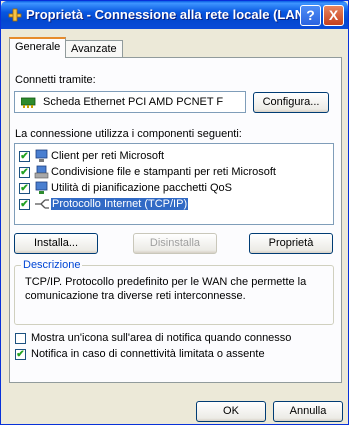 The width and height of the screenshot is (349, 425). What do you see at coordinates (41, 172) in the screenshot?
I see `file-printer-sharing-icon` at bounding box center [41, 172].